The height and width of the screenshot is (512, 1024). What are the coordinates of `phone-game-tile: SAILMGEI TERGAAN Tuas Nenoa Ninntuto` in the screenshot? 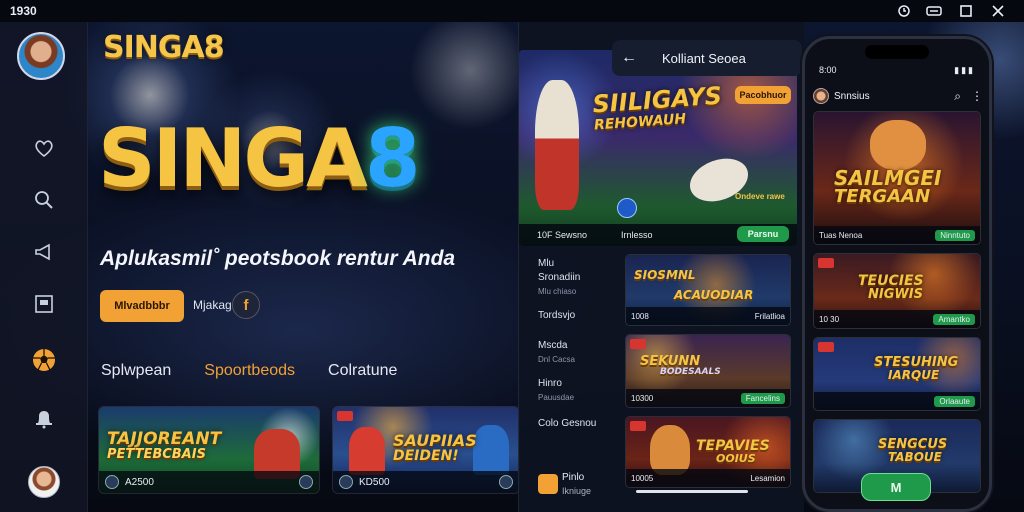 It's located at (897, 178).